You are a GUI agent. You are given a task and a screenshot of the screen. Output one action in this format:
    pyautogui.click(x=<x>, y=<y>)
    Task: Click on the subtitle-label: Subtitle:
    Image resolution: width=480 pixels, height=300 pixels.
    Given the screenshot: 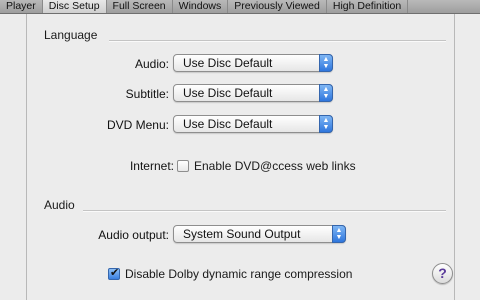 What is the action you would take?
    pyautogui.click(x=147, y=94)
    